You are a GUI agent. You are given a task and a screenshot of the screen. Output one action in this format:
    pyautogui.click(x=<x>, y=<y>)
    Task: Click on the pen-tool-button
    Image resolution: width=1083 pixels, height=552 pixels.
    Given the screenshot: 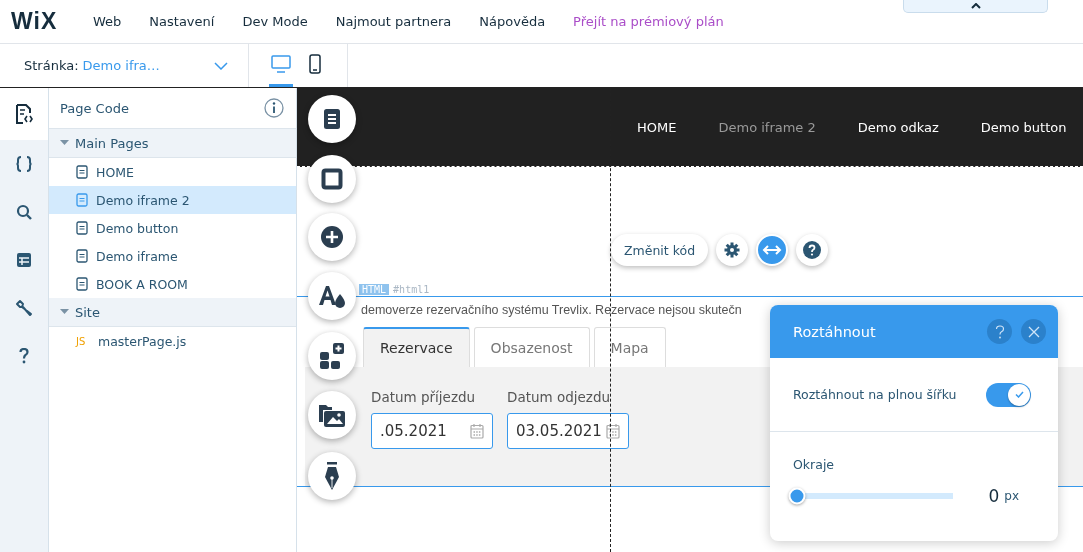 What is the action you would take?
    pyautogui.click(x=332, y=476)
    